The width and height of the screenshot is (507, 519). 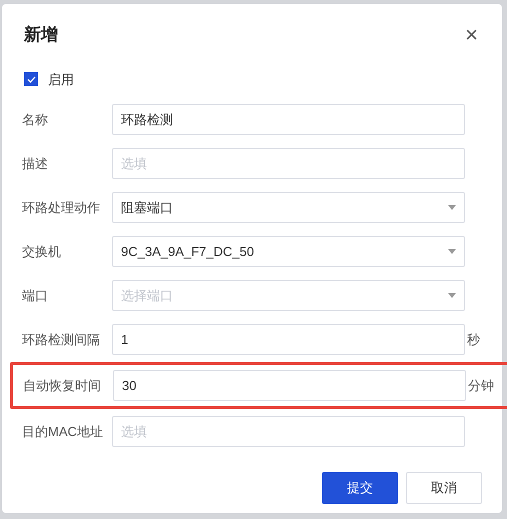 I want to click on unit-label: 分钟, so click(x=481, y=385).